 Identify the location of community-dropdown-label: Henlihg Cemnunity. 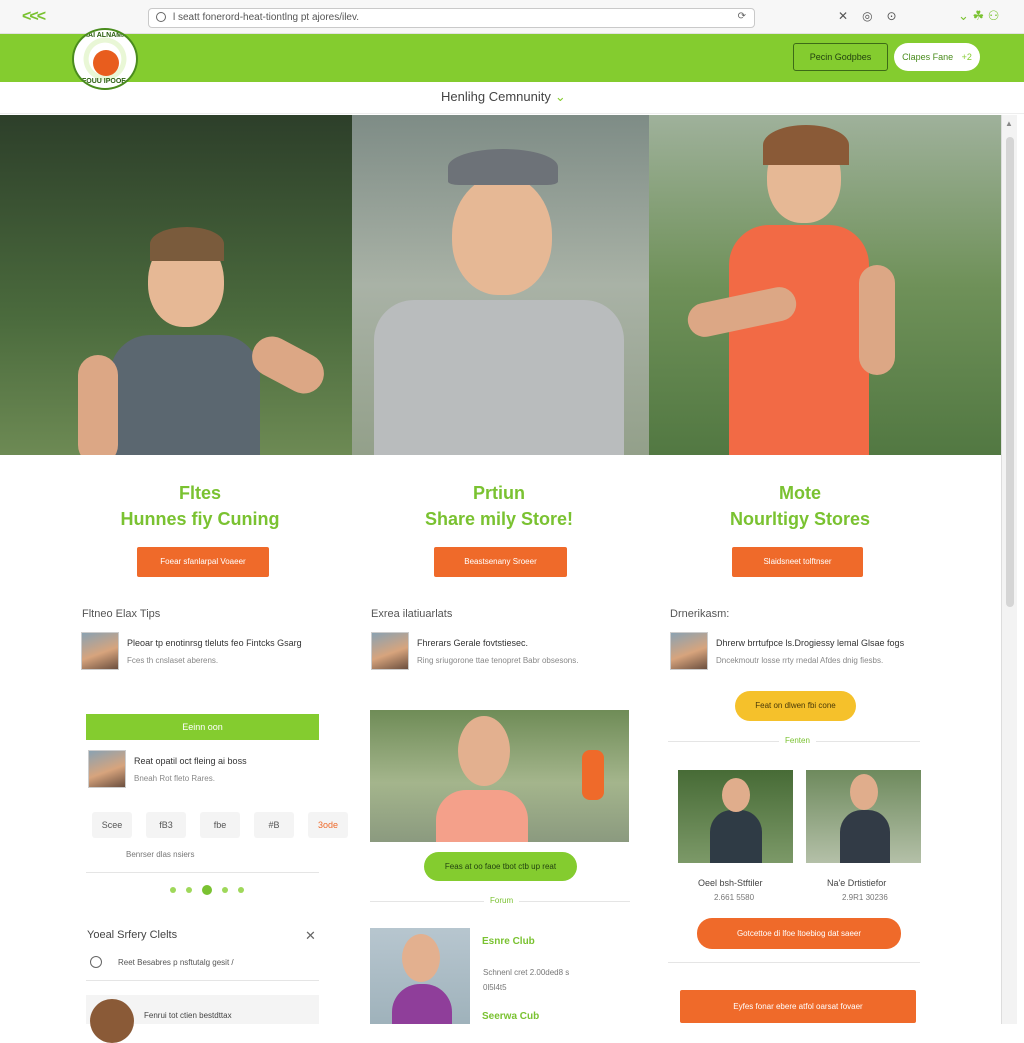
(496, 96).